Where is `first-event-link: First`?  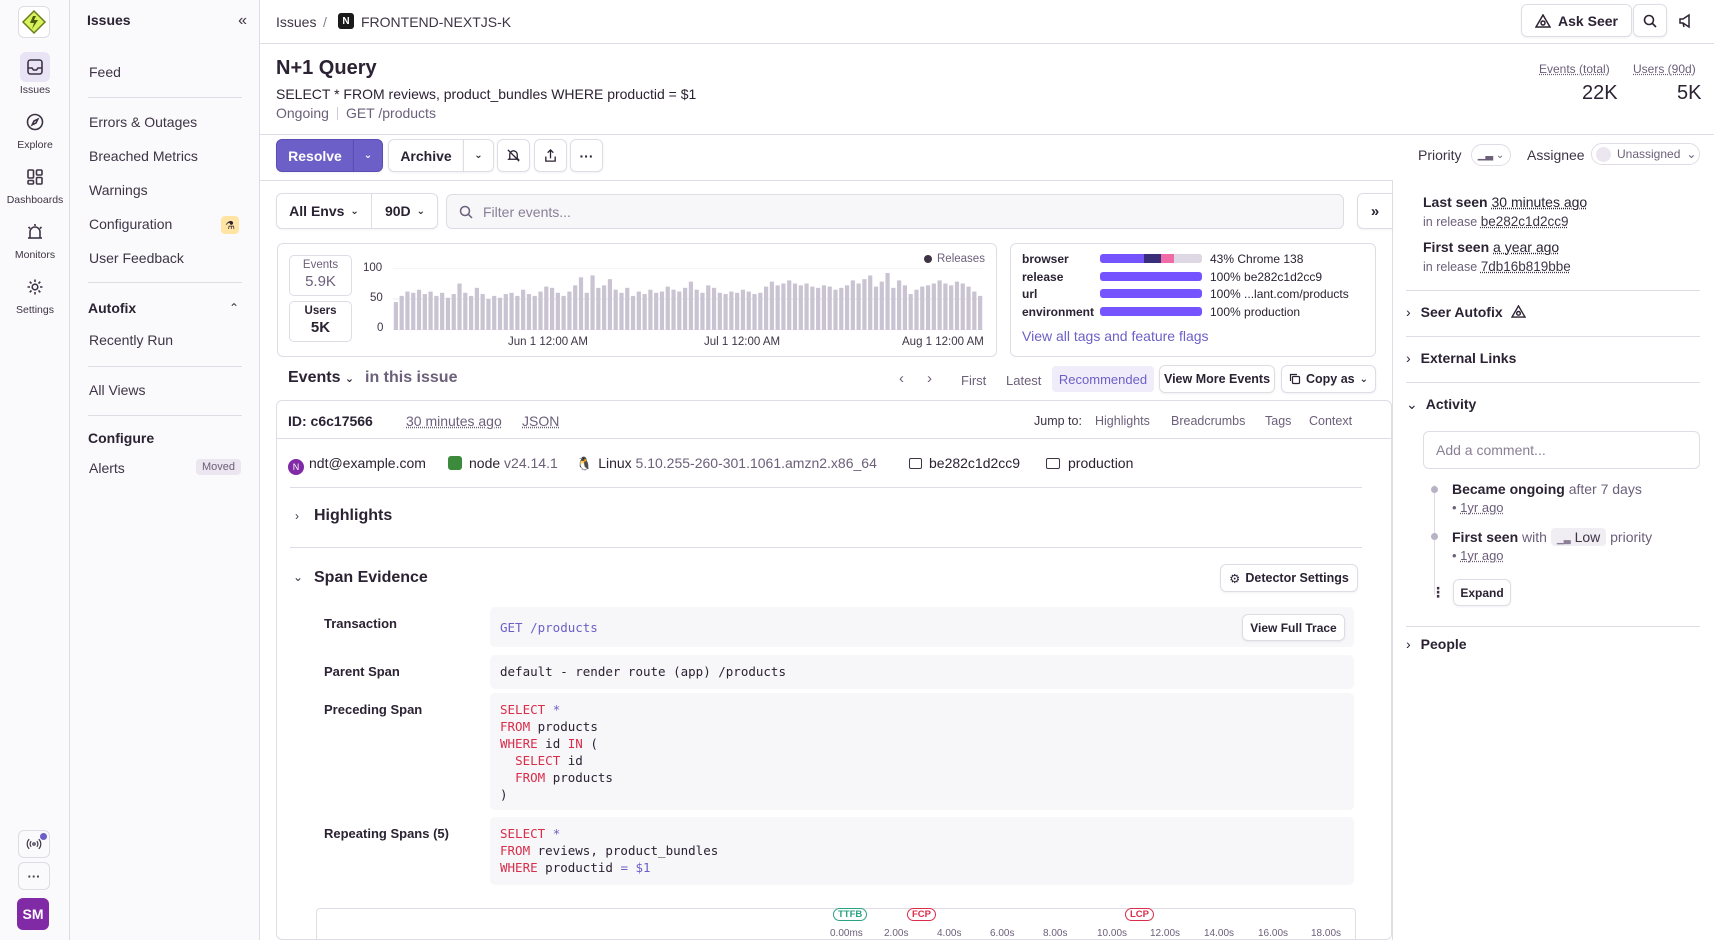
first-event-link: First is located at coordinates (973, 380).